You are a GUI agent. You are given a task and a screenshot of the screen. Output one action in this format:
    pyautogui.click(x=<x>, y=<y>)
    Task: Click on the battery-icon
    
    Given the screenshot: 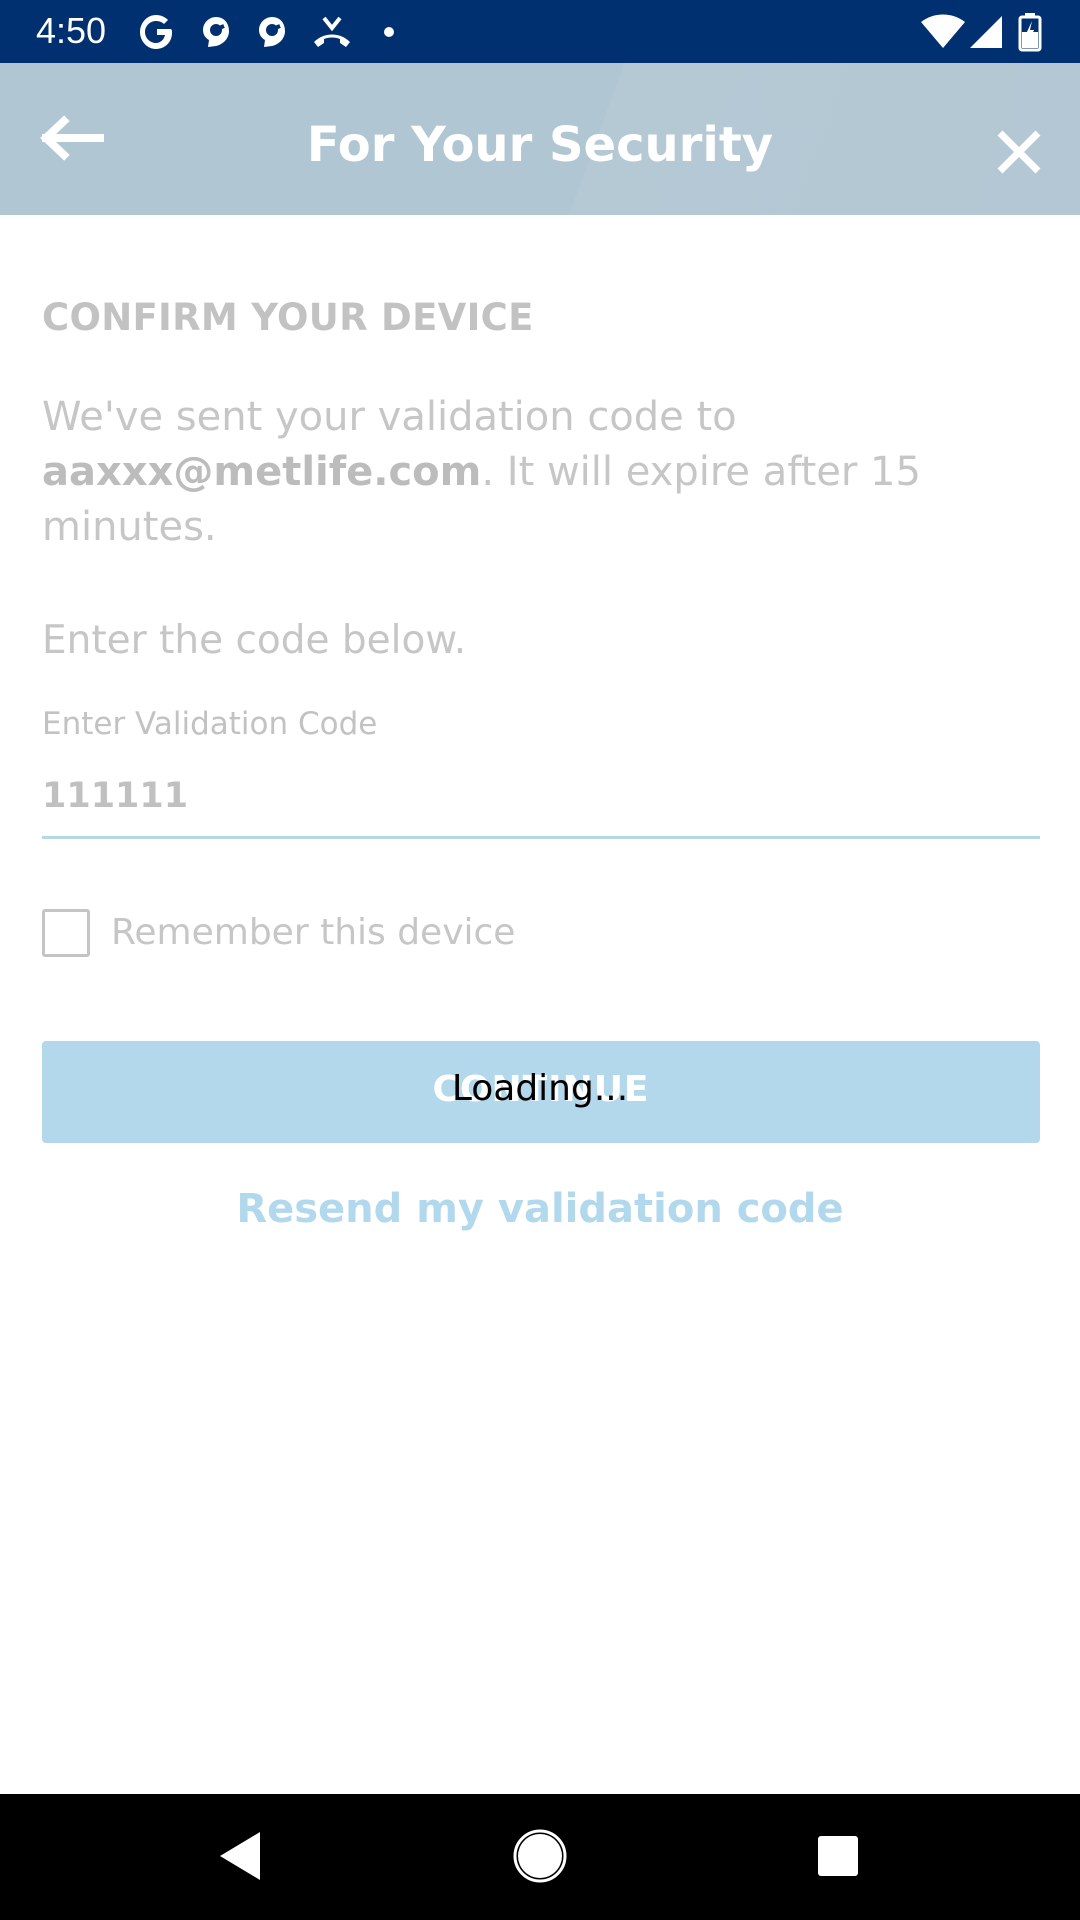 What is the action you would take?
    pyautogui.click(x=1030, y=32)
    